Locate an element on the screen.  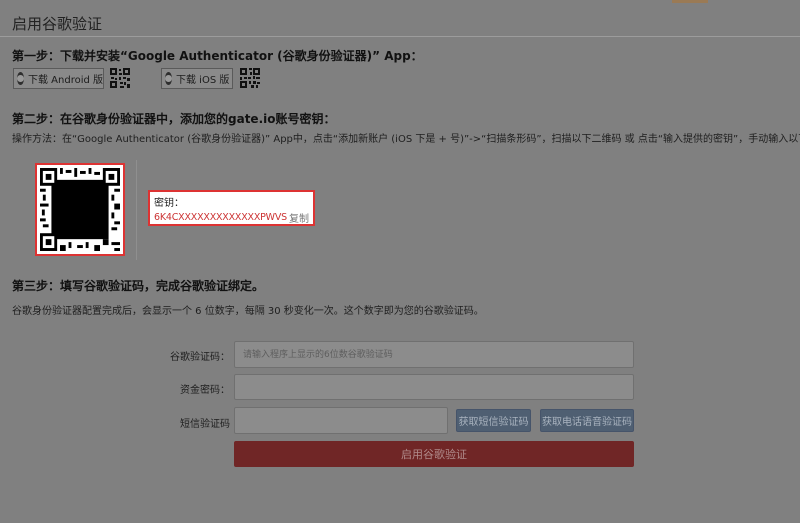
ios-qr-icon is located at coordinates (250, 78).